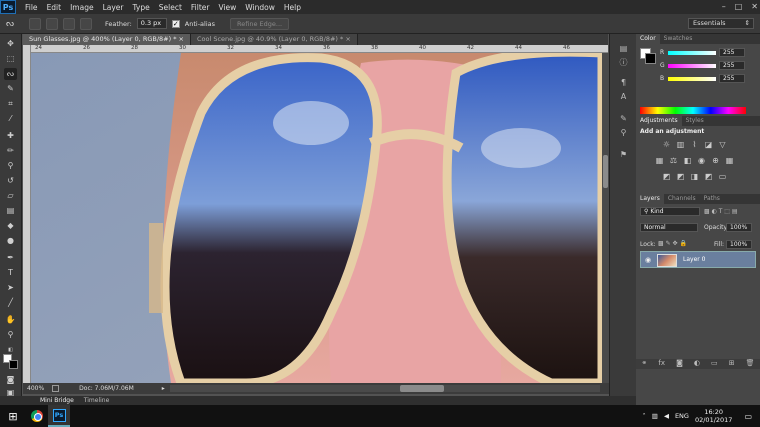  Describe the element at coordinates (714, 364) in the screenshot. I see `new-group-icon: ▭` at that location.